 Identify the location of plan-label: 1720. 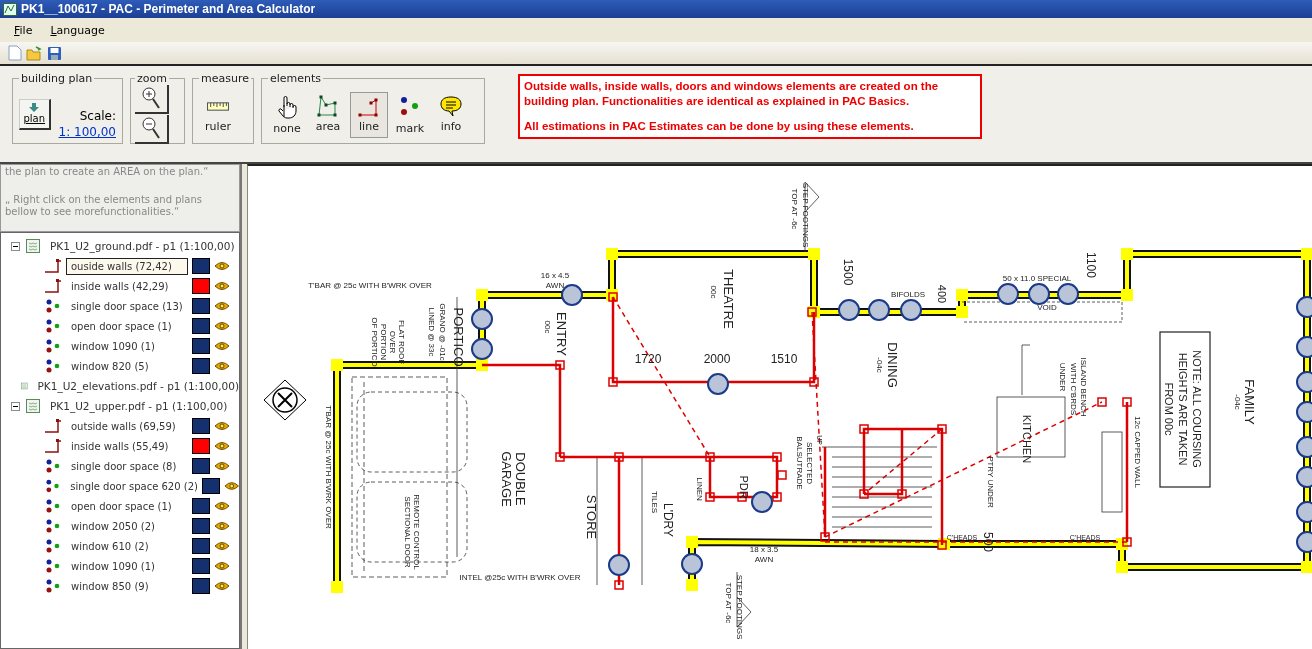
(648, 359).